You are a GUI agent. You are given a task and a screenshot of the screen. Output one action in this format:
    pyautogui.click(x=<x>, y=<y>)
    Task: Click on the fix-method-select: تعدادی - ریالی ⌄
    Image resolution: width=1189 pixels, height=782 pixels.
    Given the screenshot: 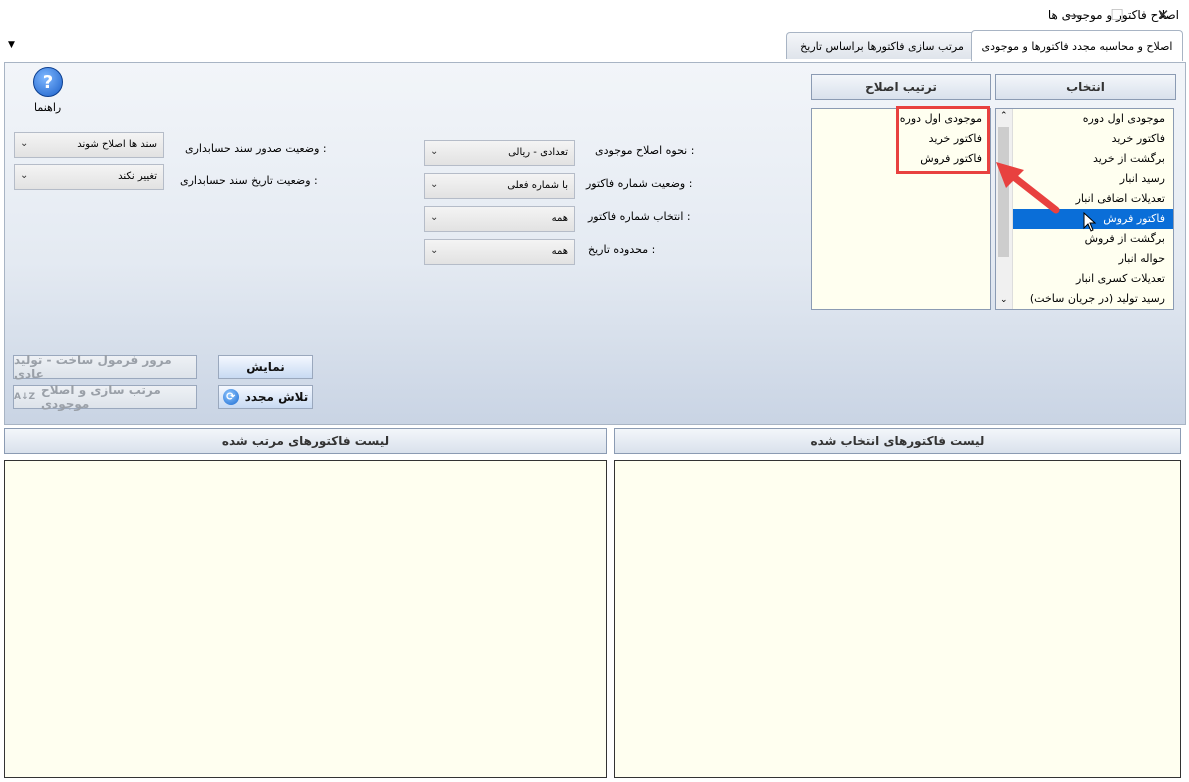 What is the action you would take?
    pyautogui.click(x=499, y=153)
    